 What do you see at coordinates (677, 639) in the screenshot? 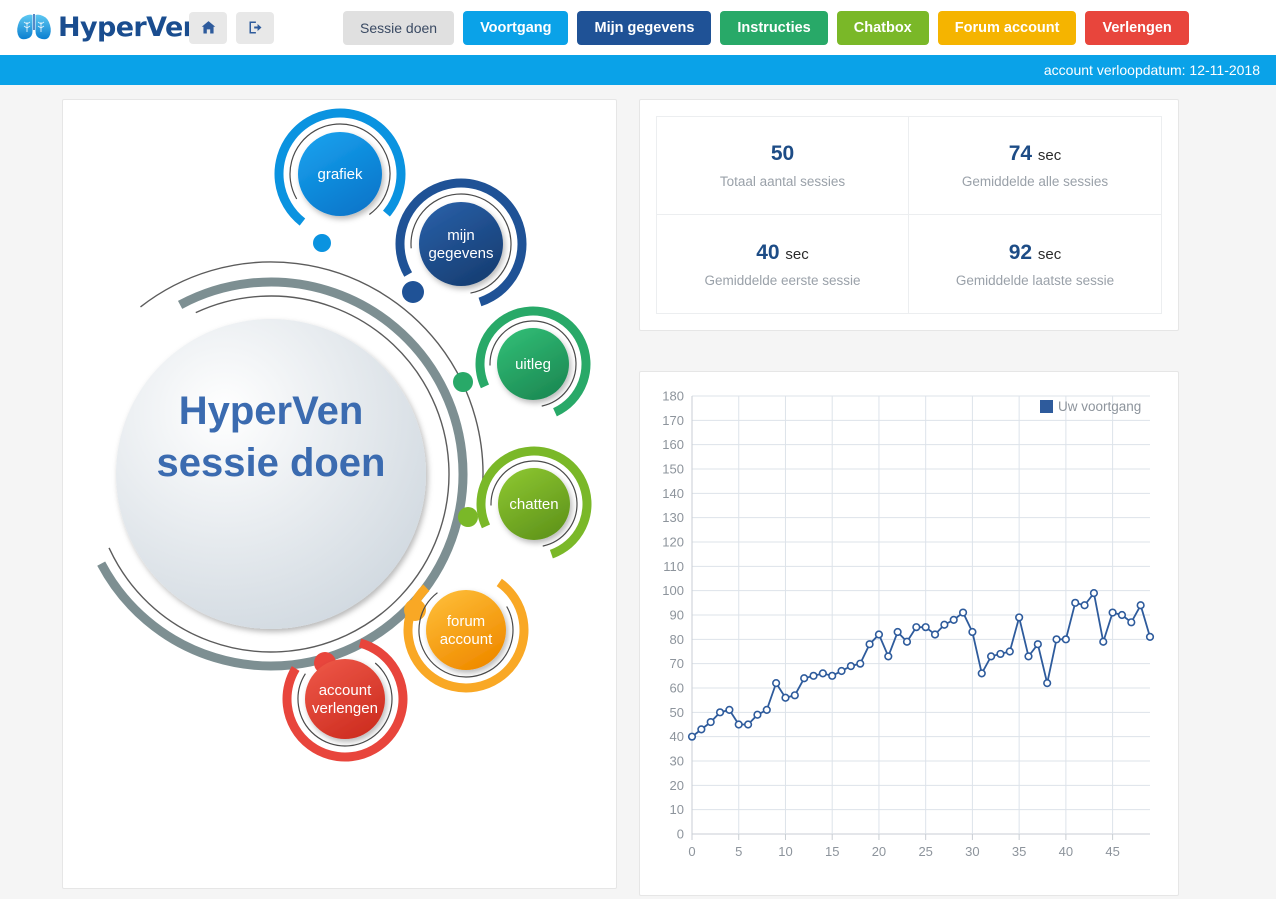
I see `y-tick-80: 80` at bounding box center [677, 639].